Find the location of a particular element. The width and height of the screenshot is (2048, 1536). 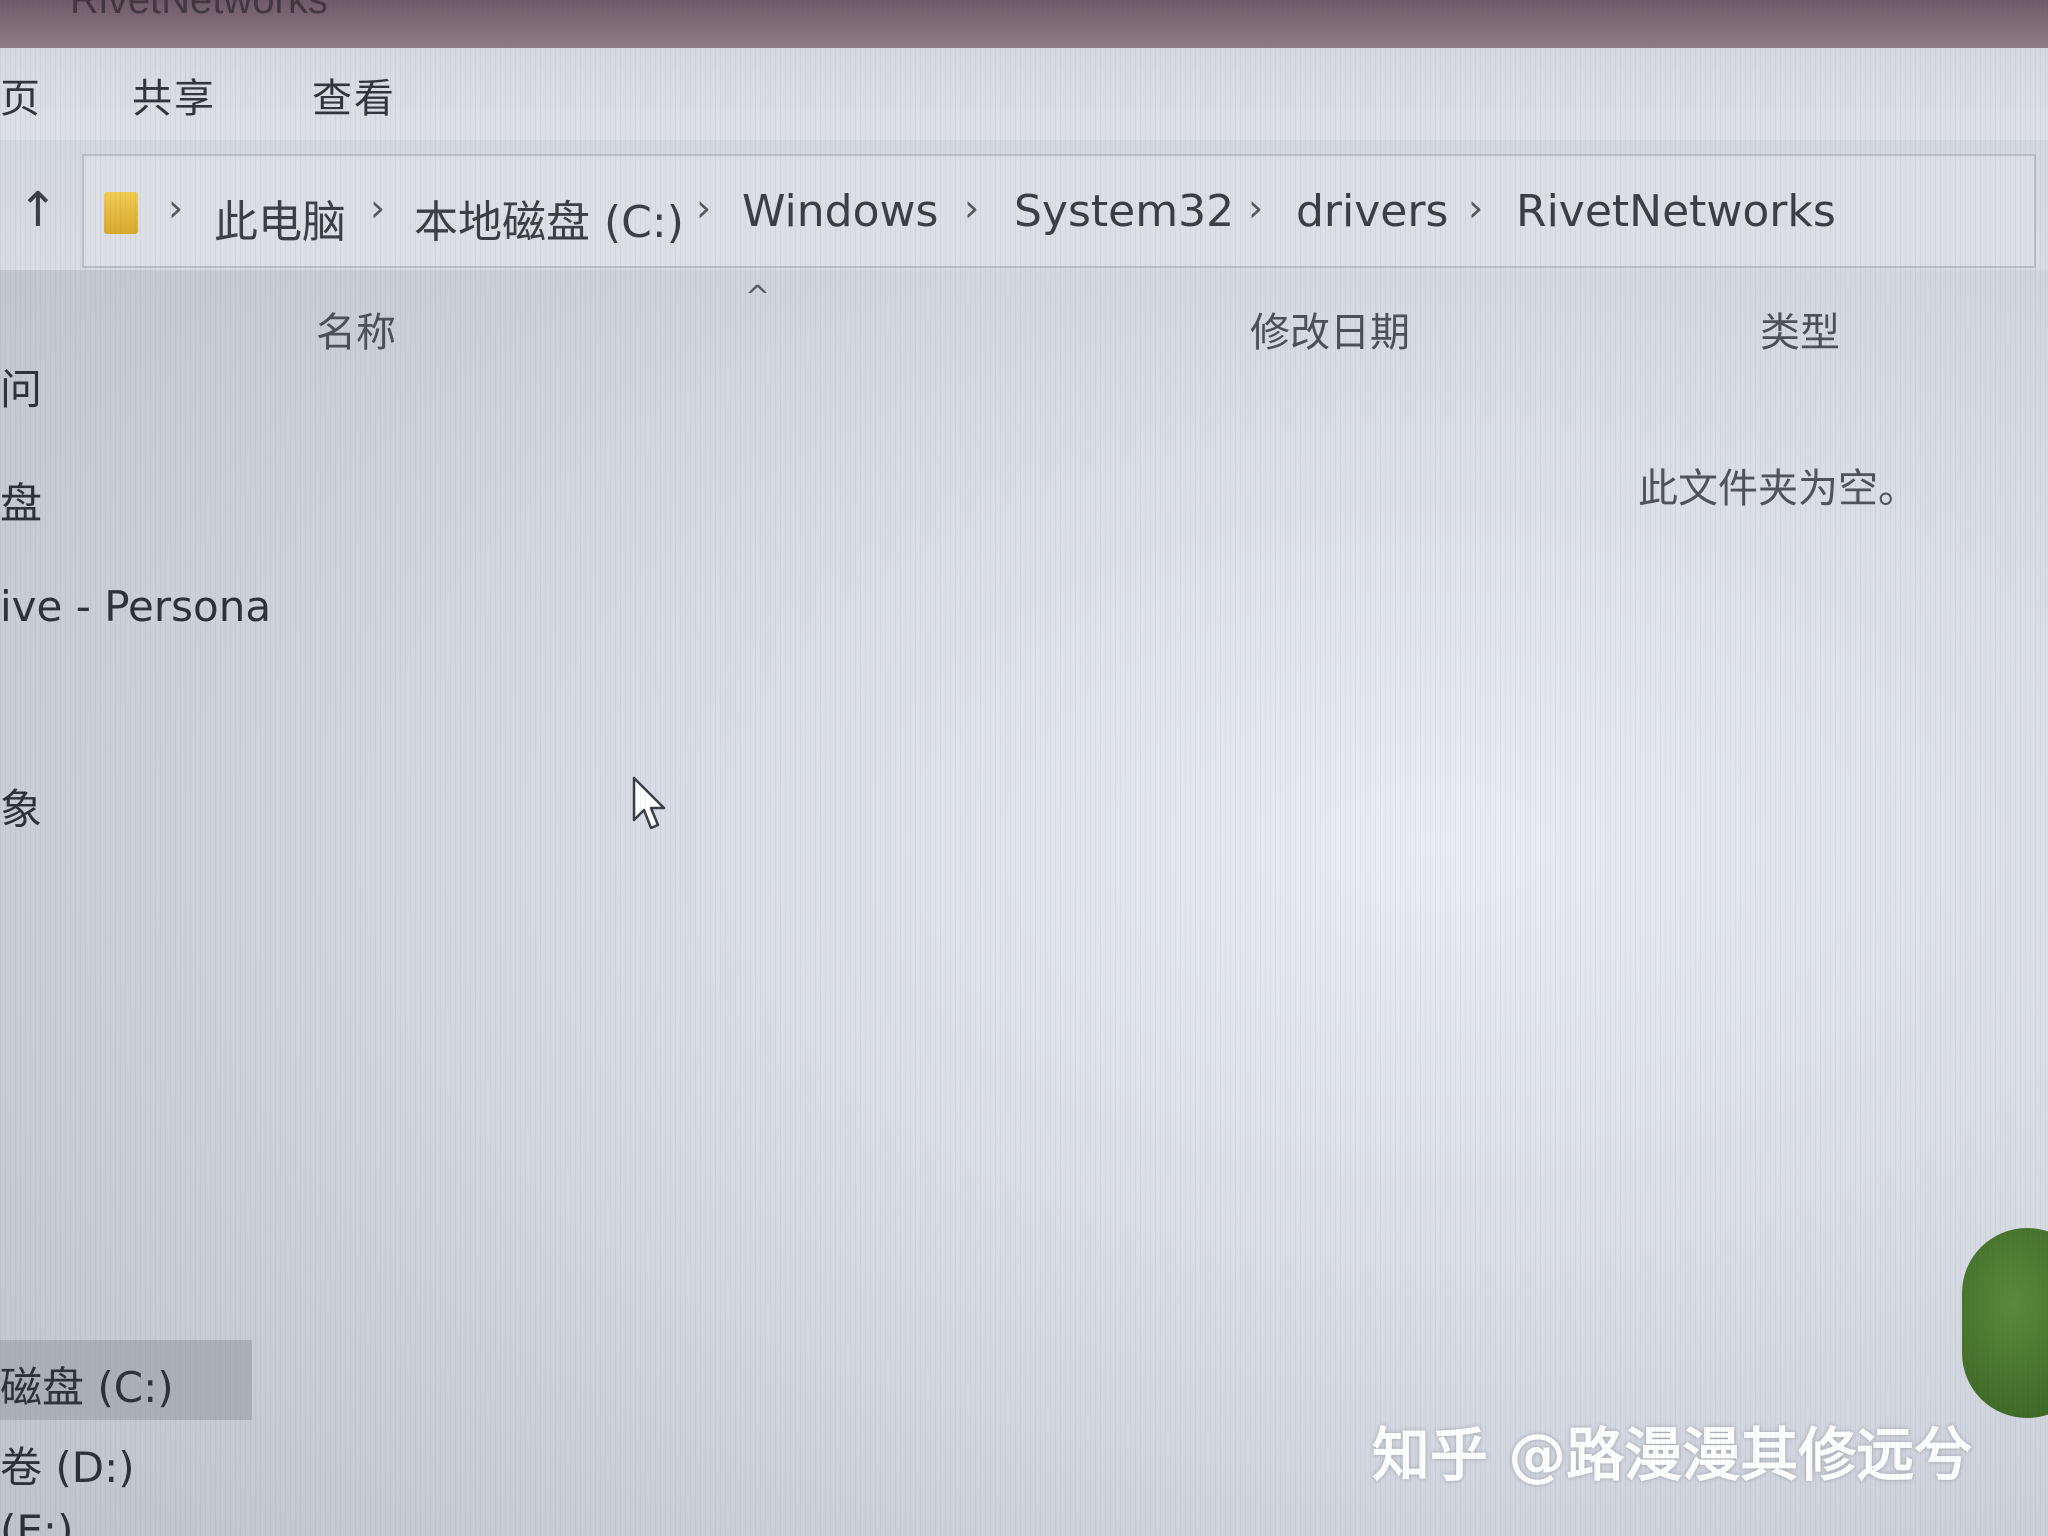

nav-item-objects: 象 is located at coordinates (21, 806).